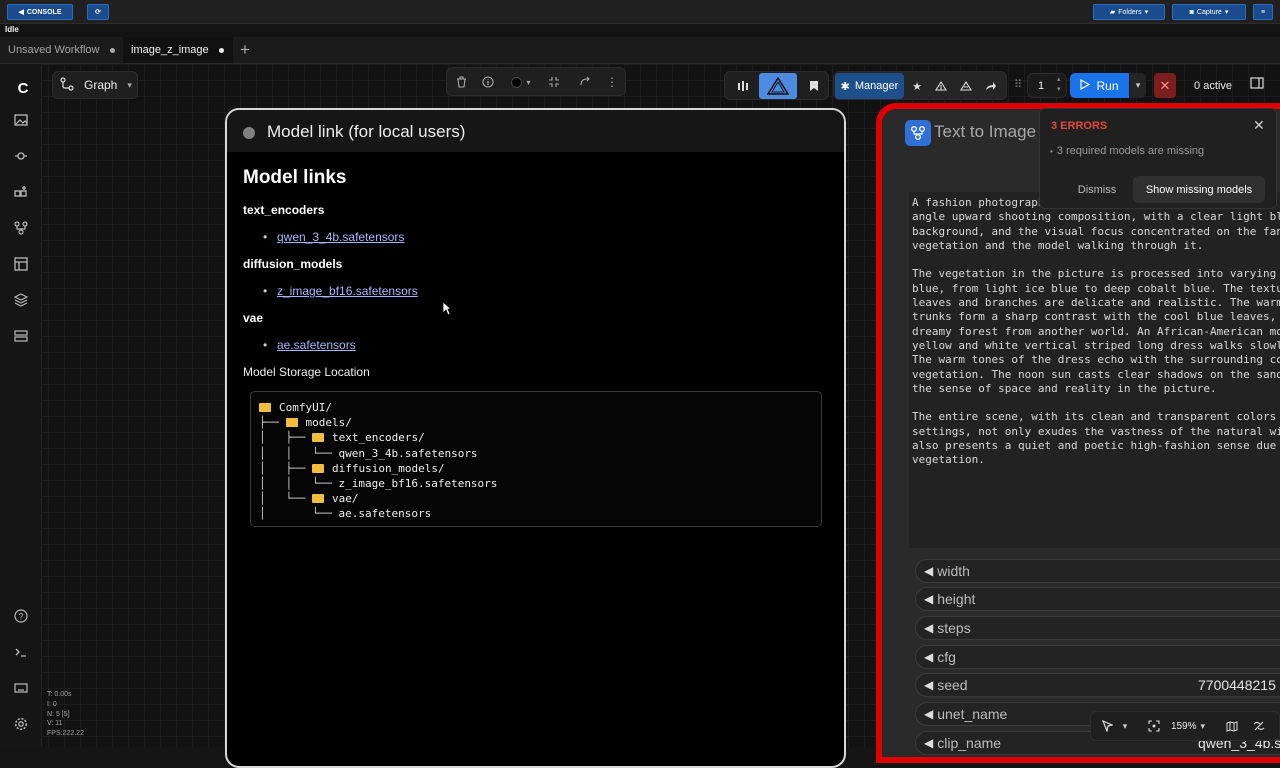  Describe the element at coordinates (640, 50) in the screenshot. I see `workflow-tabs: Unsaved Workflow image_z_image +` at that location.